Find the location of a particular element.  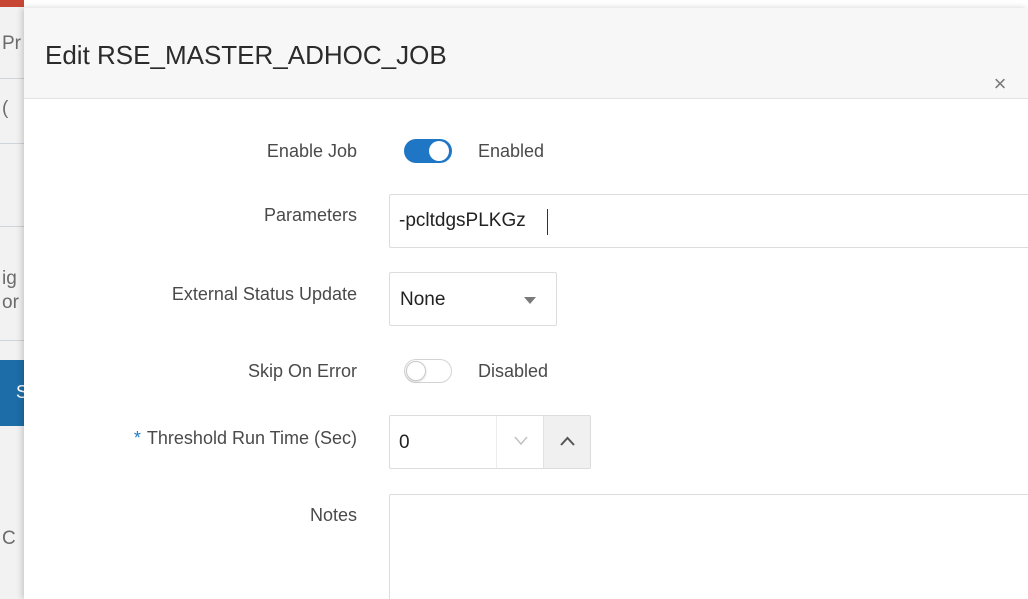

background-fragment: C is located at coordinates (9, 538).